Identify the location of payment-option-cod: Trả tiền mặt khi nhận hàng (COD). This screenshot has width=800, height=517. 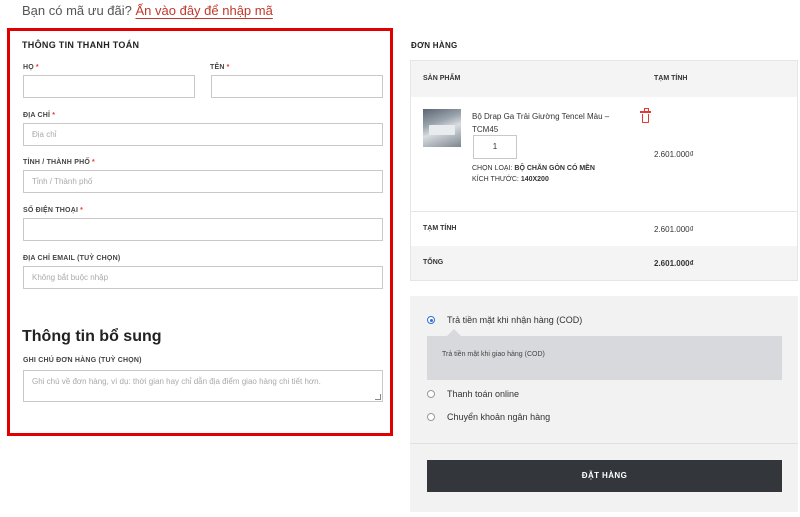
(504, 320).